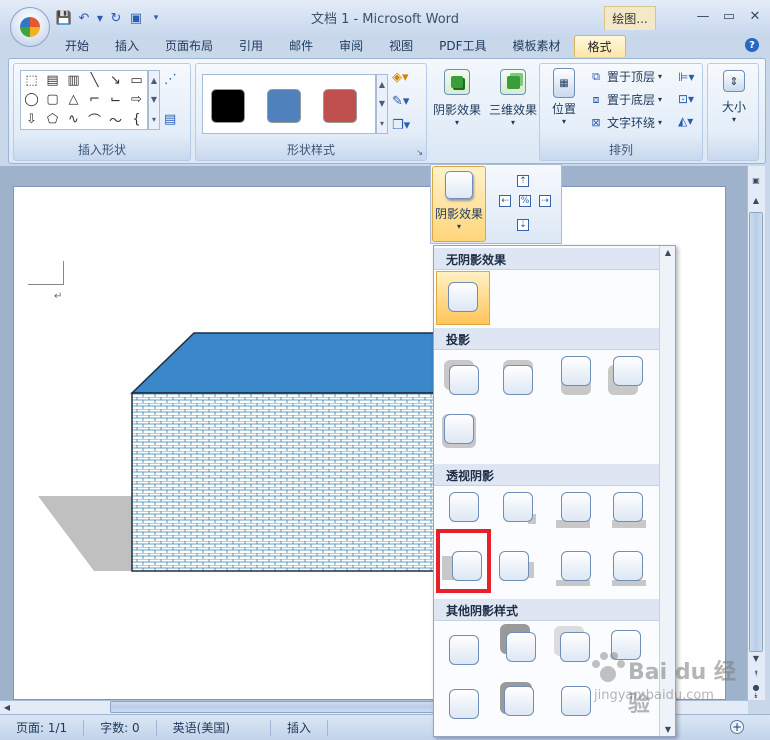 This screenshot has width=770, height=740. What do you see at coordinates (545, 201) in the screenshot?
I see `nudge-right-icon: ⇢` at bounding box center [545, 201].